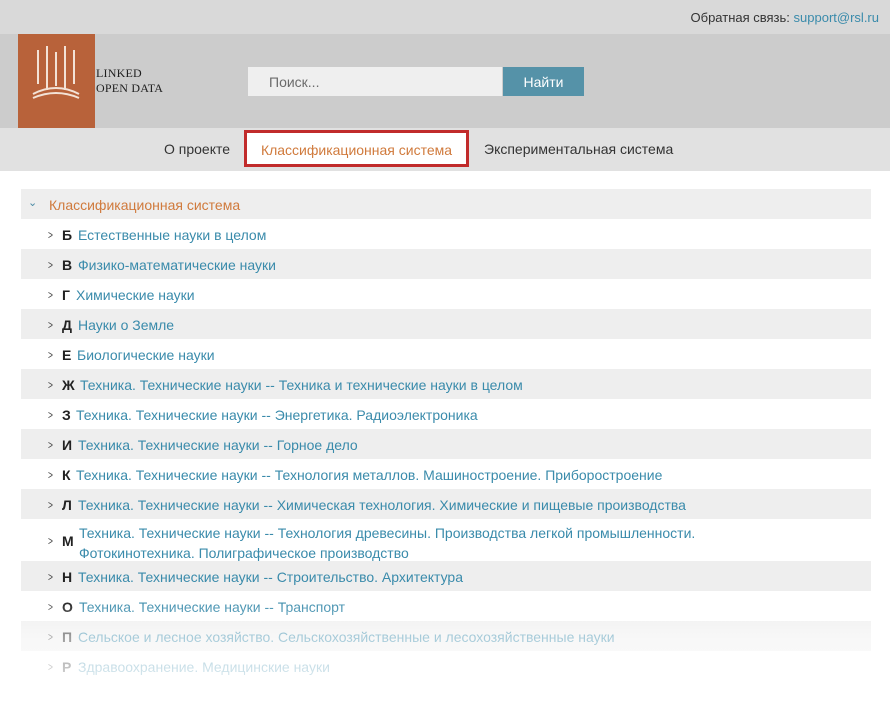 Image resolution: width=890 pixels, height=704 pixels. I want to click on tree-item: > Д Науки о Земле, so click(446, 324).